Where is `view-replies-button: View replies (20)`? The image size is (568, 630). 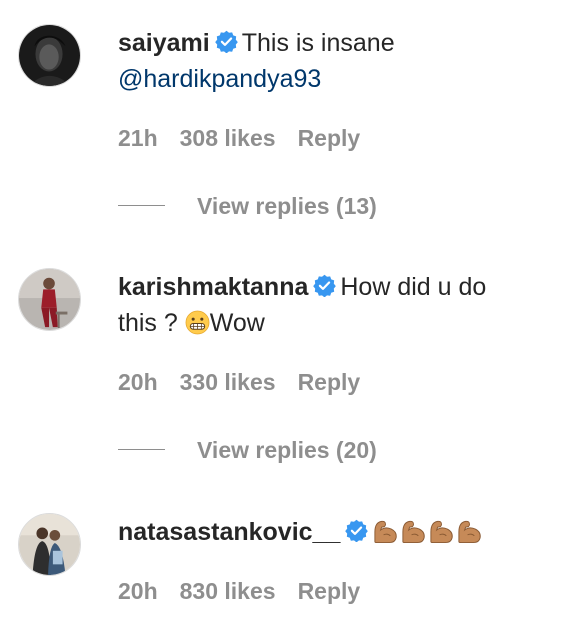 view-replies-button: View replies (20) is located at coordinates (247, 450).